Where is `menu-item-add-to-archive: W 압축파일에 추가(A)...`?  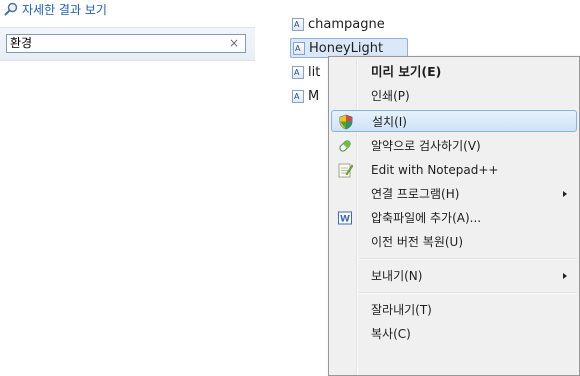
menu-item-add-to-archive: W 압축파일에 추가(A)... is located at coordinates (454, 218).